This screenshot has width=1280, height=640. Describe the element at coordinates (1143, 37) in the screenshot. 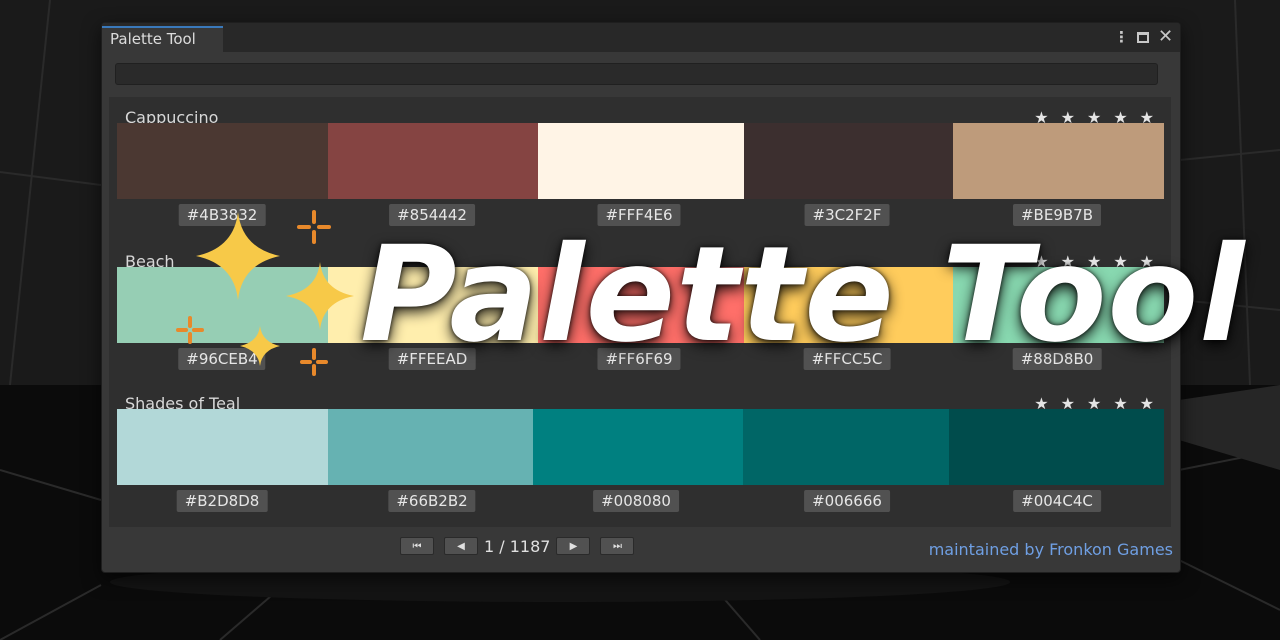

I see `maximize-icon` at that location.